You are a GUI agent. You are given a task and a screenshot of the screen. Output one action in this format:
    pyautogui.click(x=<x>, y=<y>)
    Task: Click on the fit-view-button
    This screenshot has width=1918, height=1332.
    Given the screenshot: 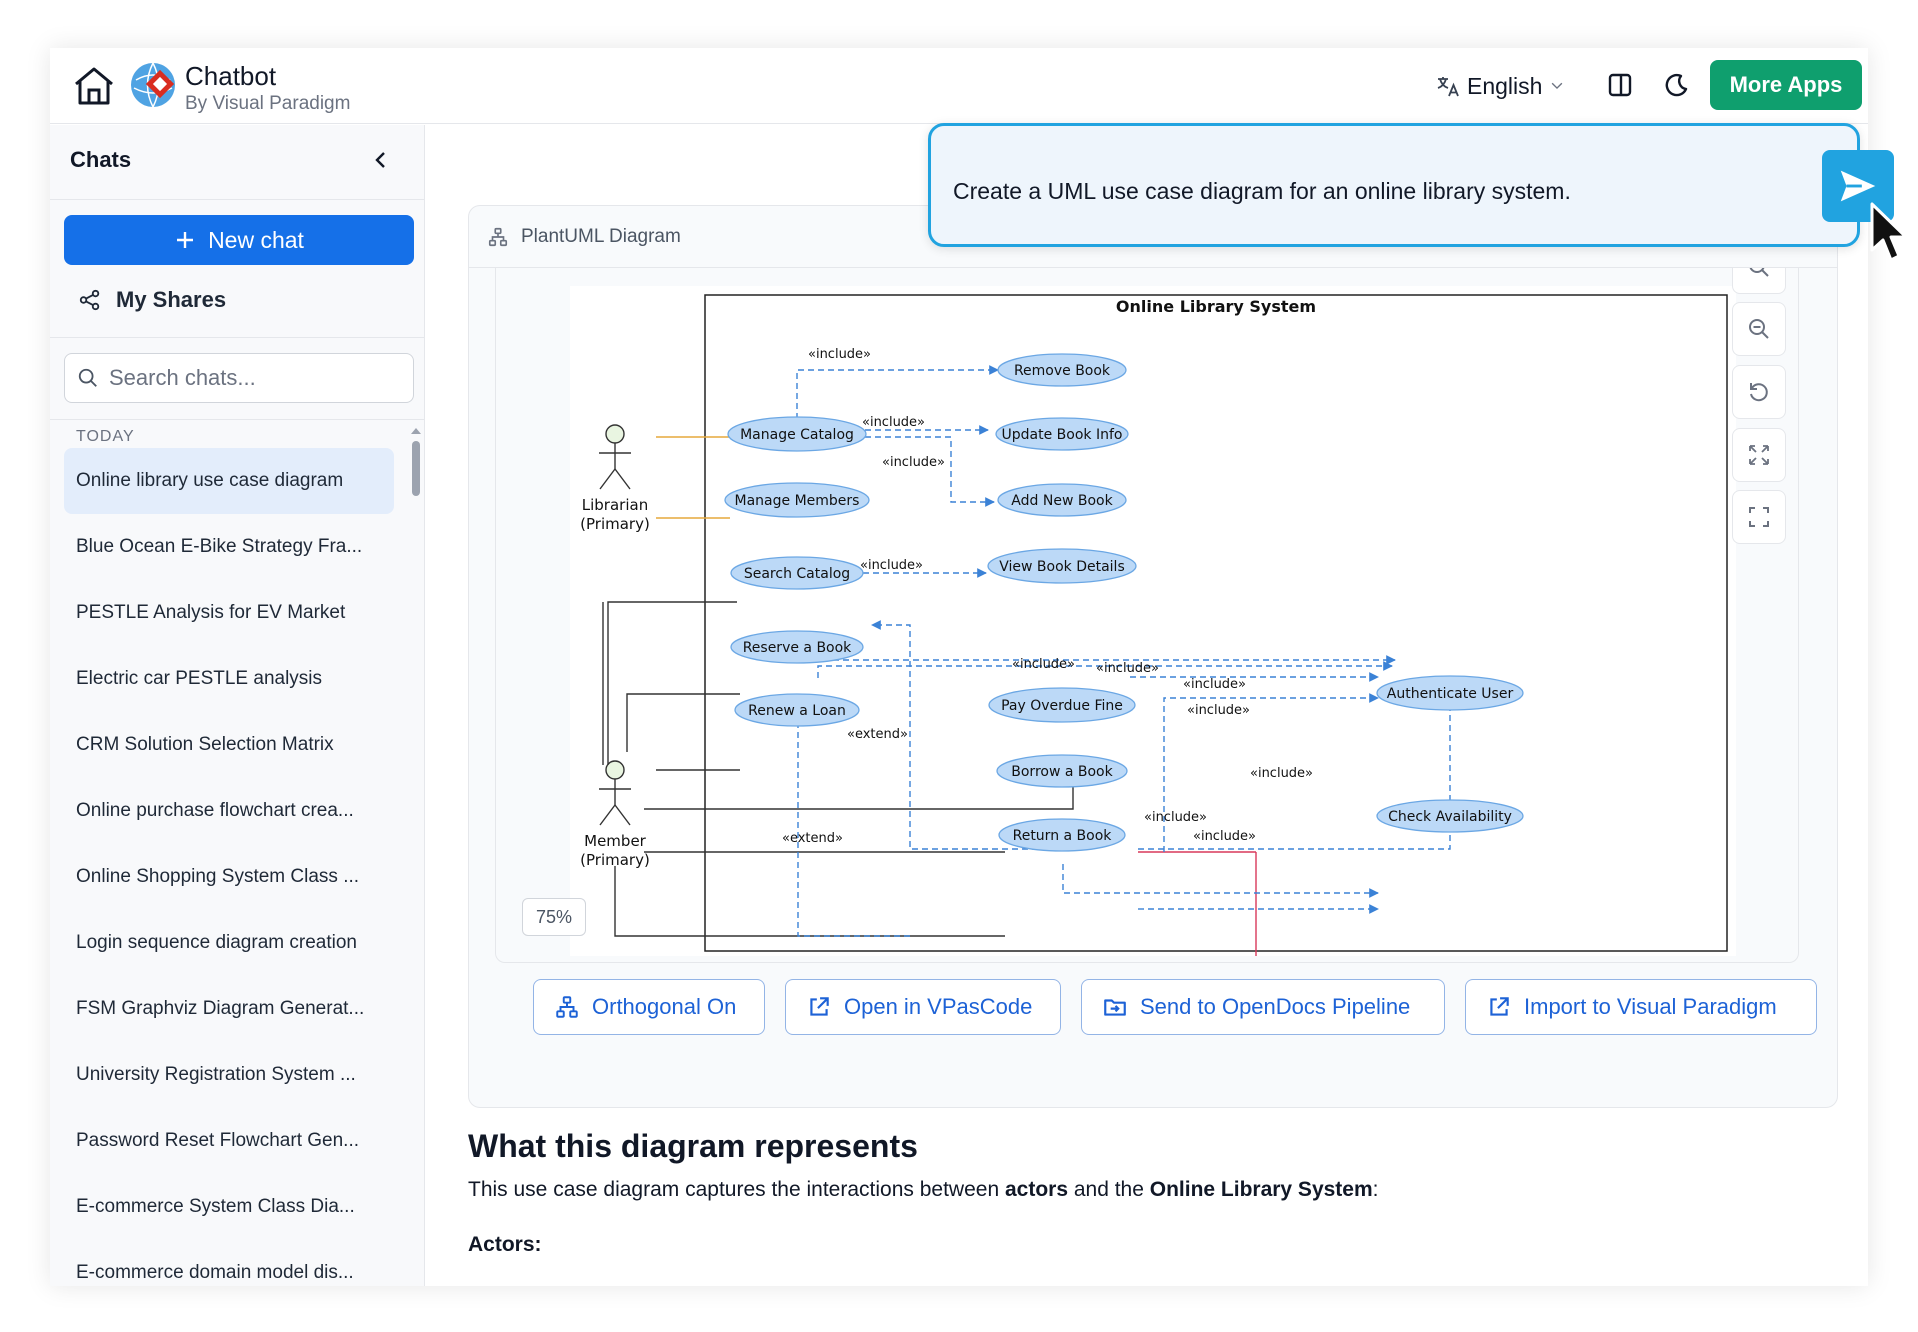 What is the action you would take?
    pyautogui.click(x=1759, y=455)
    